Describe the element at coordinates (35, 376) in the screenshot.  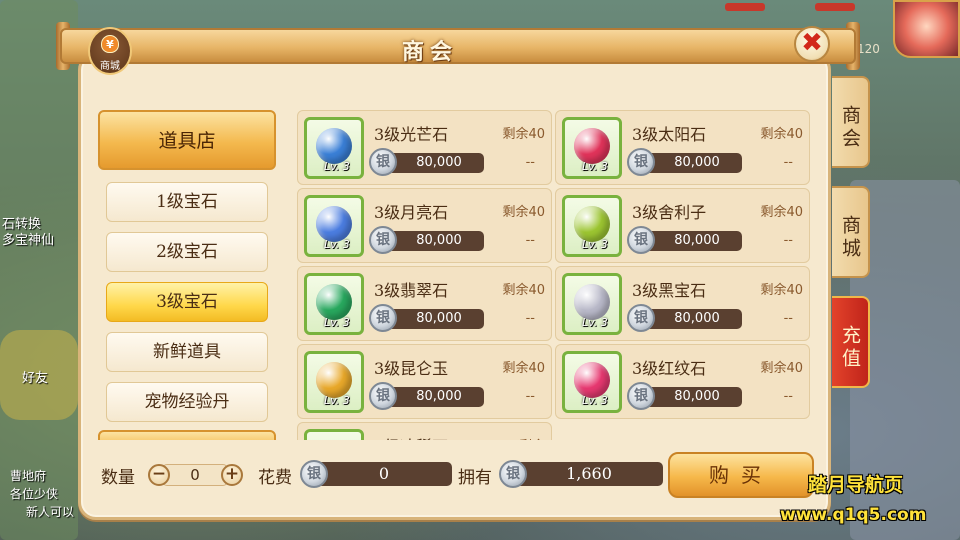
I see `friends-button-label: 好友` at that location.